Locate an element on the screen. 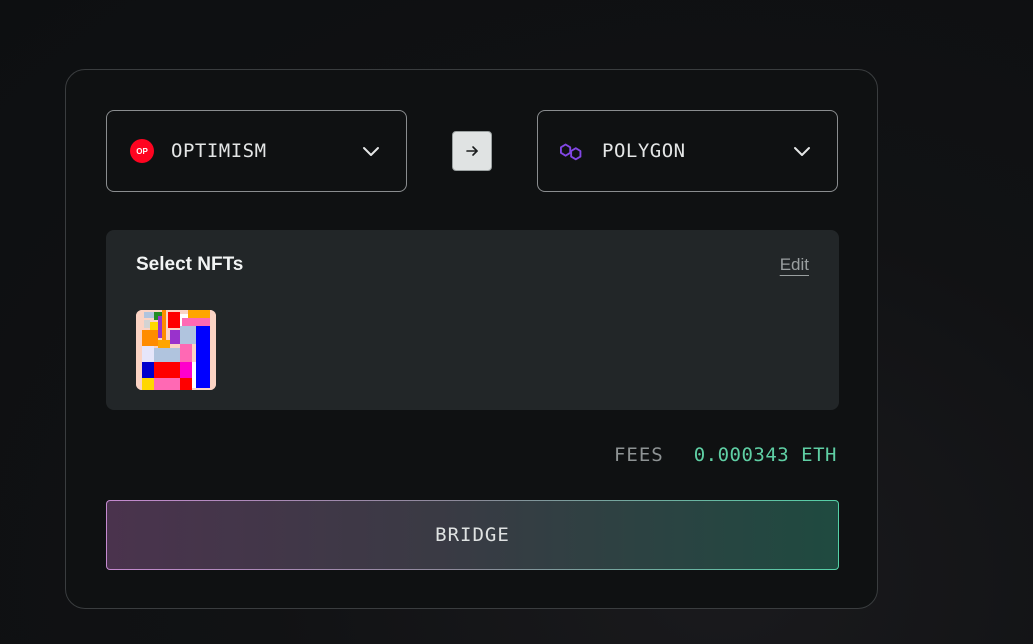 This screenshot has width=1033, height=644. bridge-button-label: BRIDGE is located at coordinates (472, 535).